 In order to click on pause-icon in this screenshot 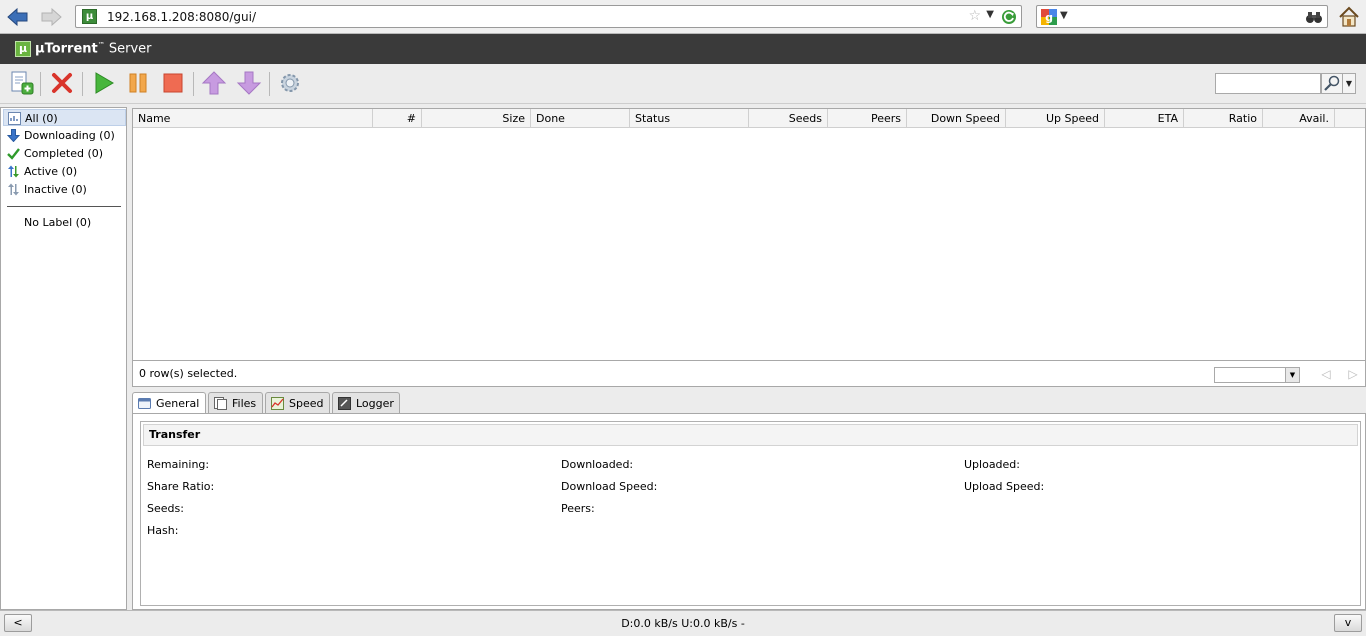, I will do `click(138, 83)`.